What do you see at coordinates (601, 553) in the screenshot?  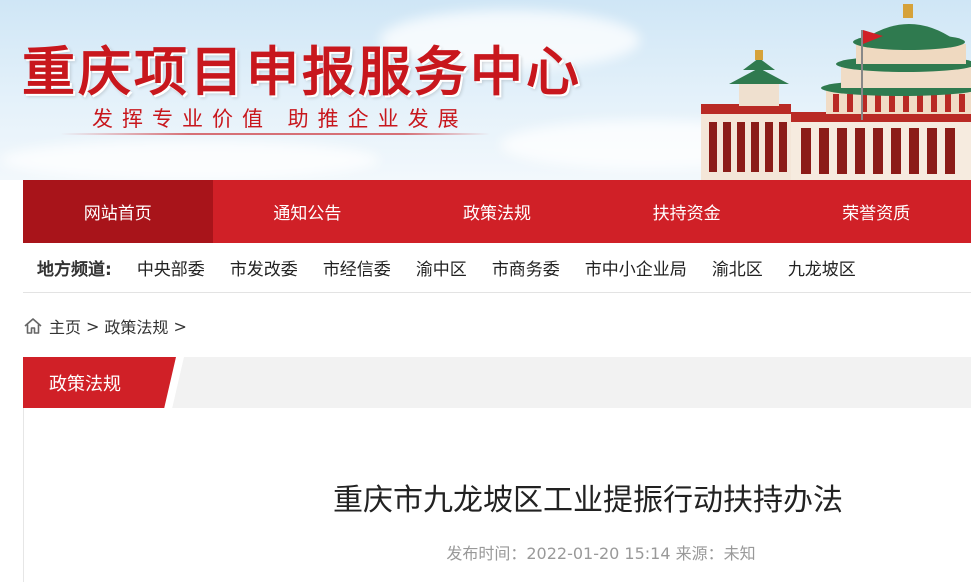 I see `article-meta: 发布时间：2022-01-20 15:14 来源：未知` at bounding box center [601, 553].